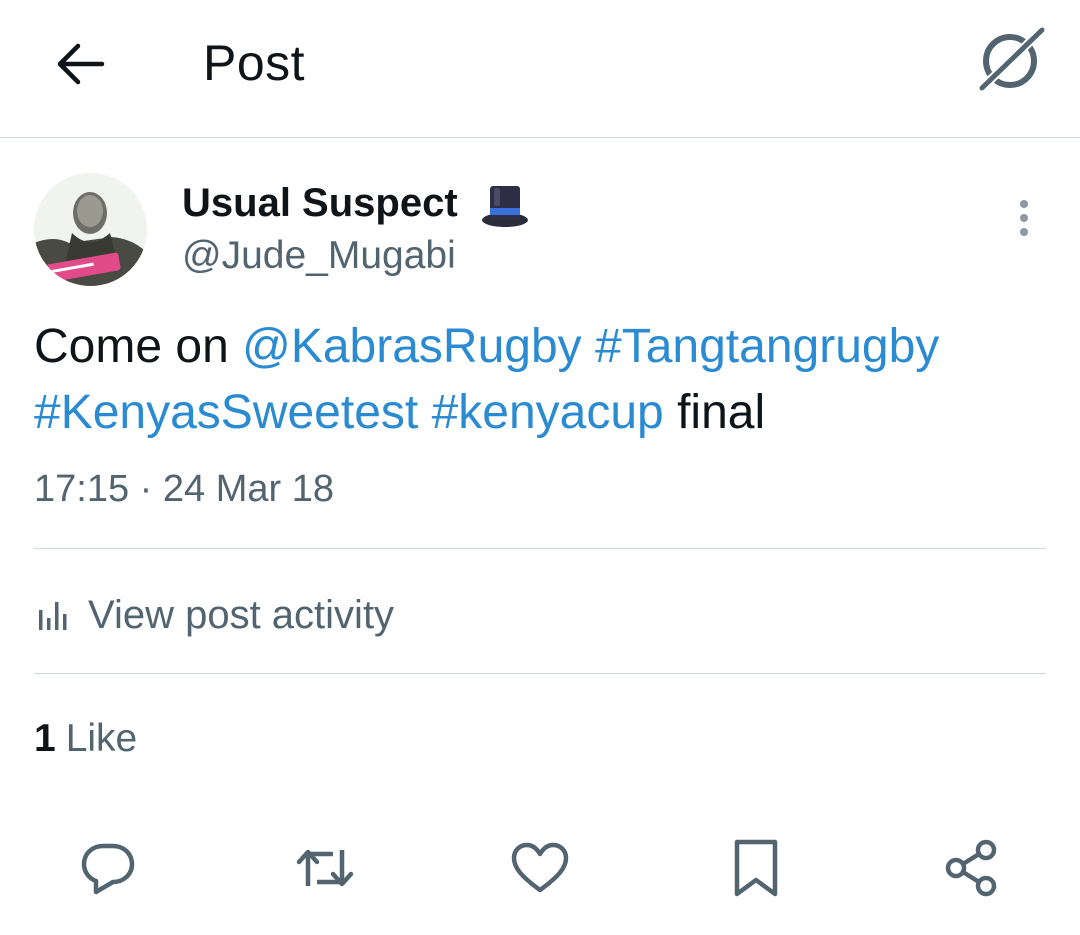 The image size is (1080, 935). Describe the element at coordinates (714, 412) in the screenshot. I see `post-text-segment: final` at that location.